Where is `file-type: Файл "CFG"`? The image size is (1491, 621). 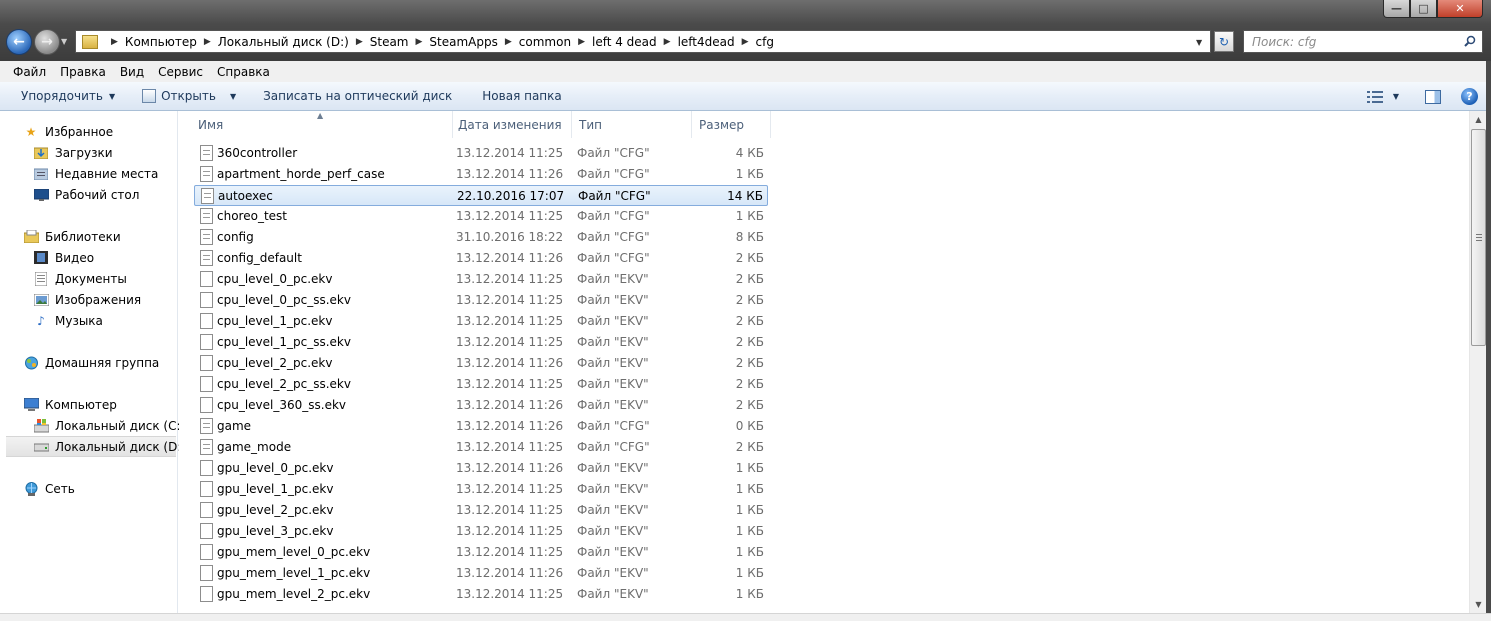 file-type: Файл "CFG" is located at coordinates (613, 153).